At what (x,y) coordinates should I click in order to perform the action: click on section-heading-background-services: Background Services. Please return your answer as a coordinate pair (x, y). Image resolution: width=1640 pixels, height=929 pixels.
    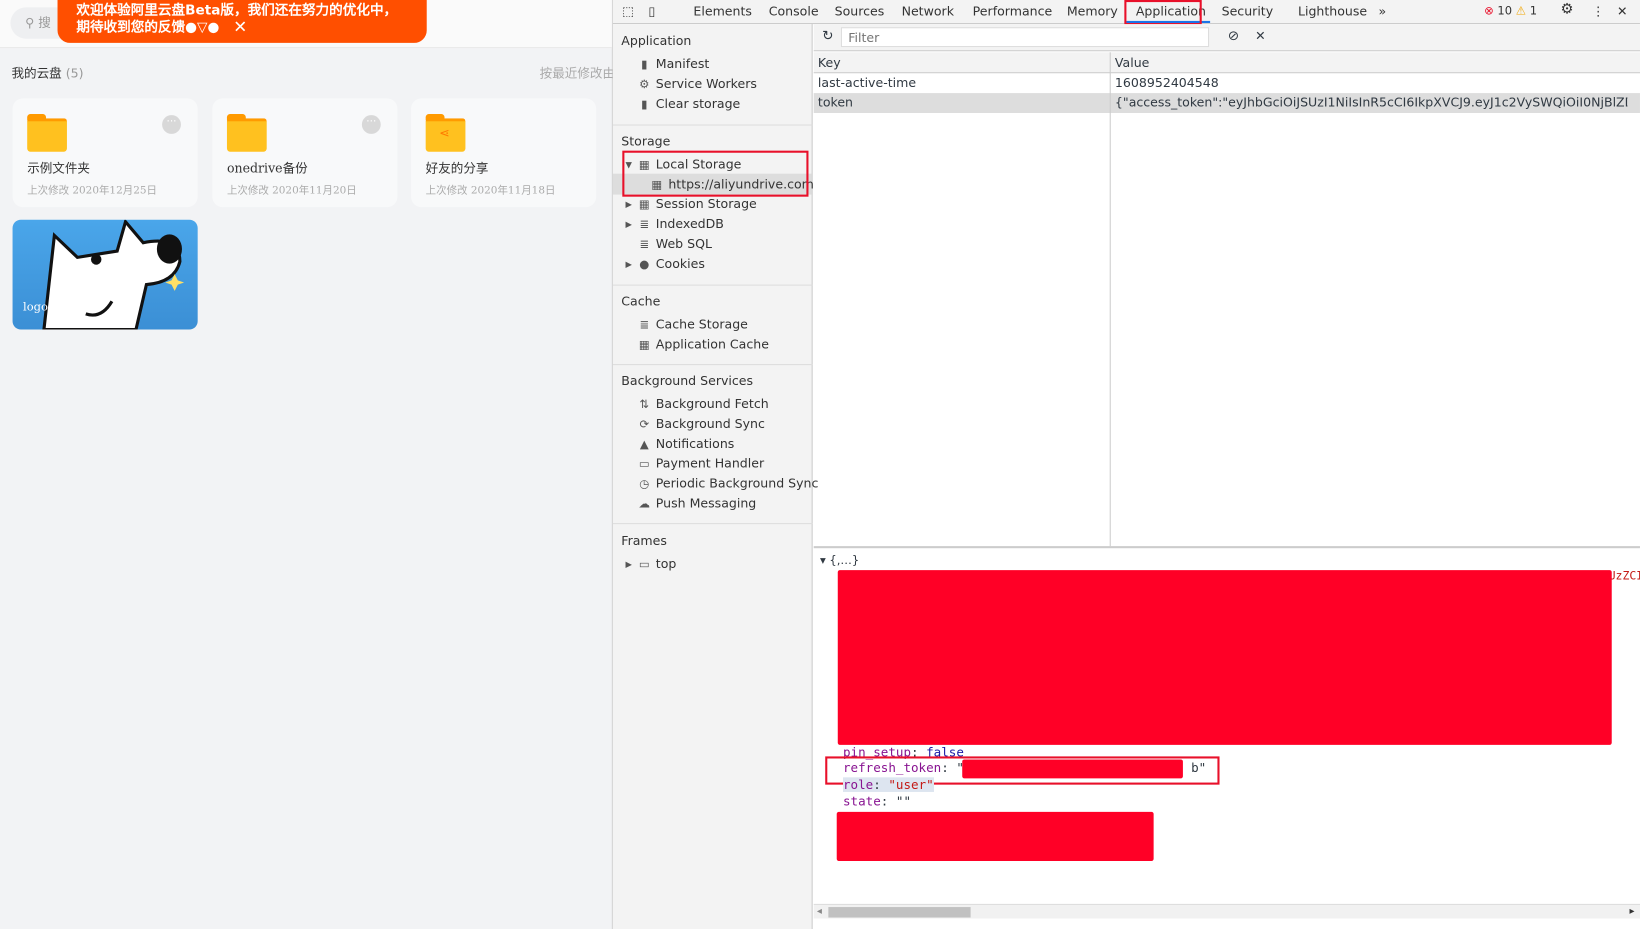
    Looking at the image, I should click on (687, 381).